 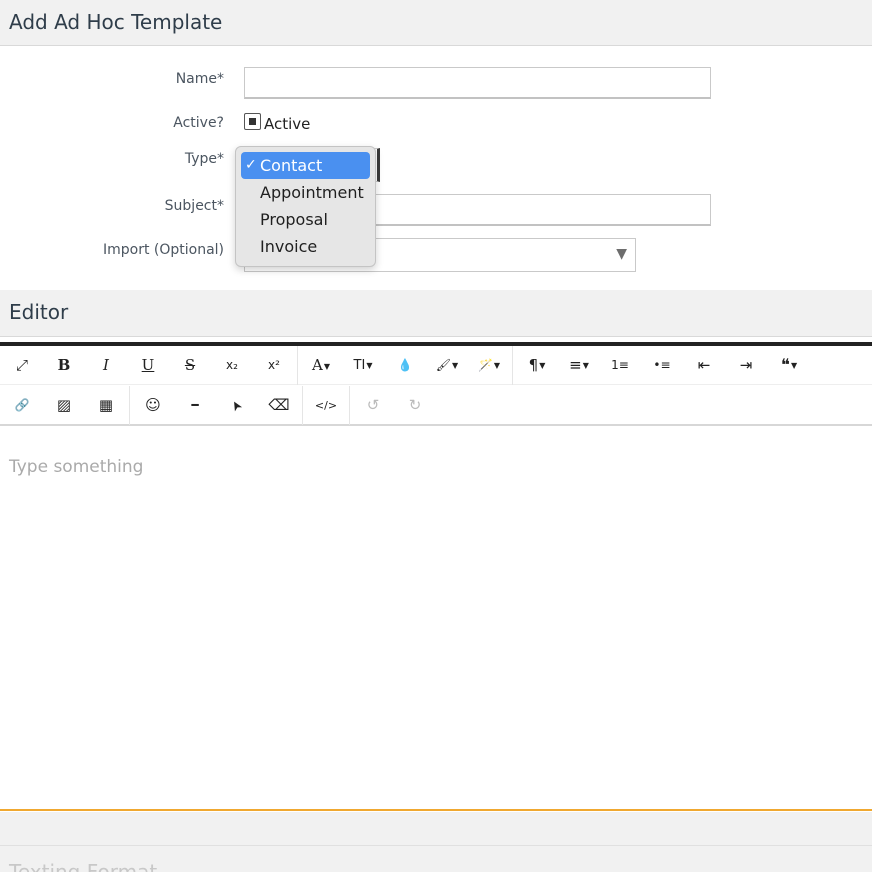 I want to click on type-option-label: Invoice, so click(x=289, y=246).